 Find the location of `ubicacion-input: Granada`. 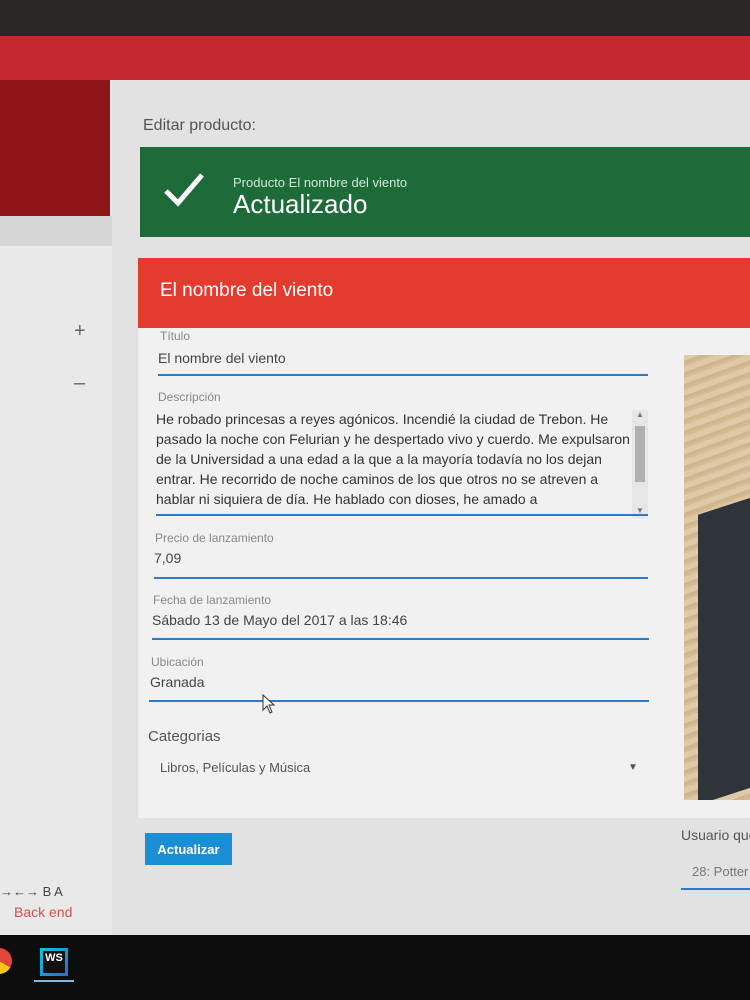

ubicacion-input: Granada is located at coordinates (177, 682).